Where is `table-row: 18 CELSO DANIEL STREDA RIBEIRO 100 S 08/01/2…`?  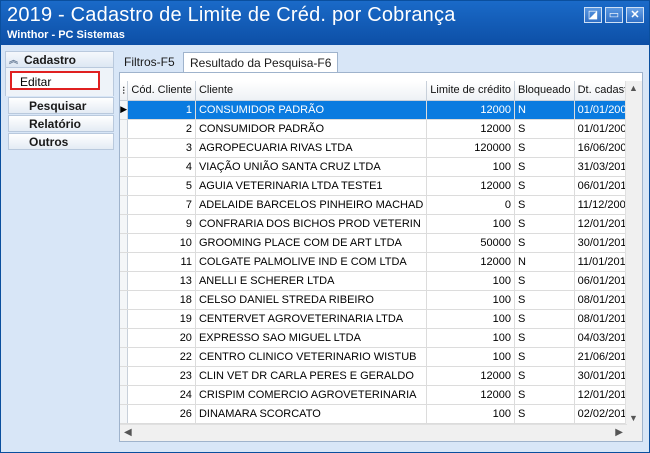
table-row: 18 CELSO DANIEL STREDA RIBEIRO 100 S 08/01/2… is located at coordinates (381, 300).